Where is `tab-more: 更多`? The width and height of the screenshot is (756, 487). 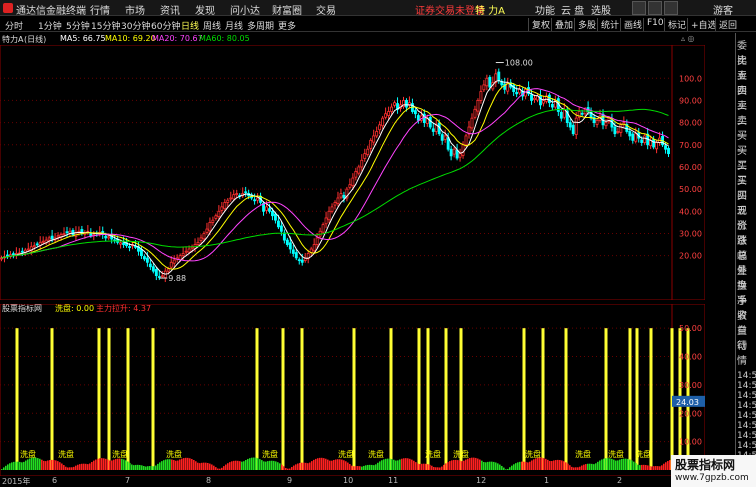
tab-more: 更多 is located at coordinates (287, 25).